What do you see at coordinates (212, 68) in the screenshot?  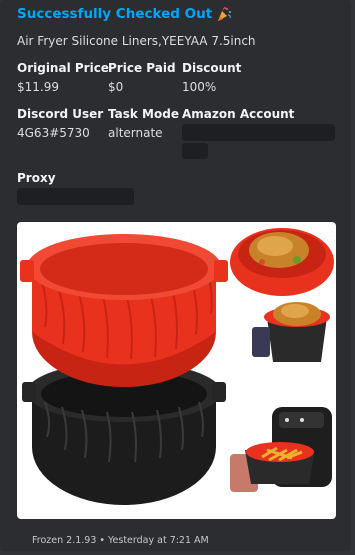 I see `field-discount-name: Discount` at bounding box center [212, 68].